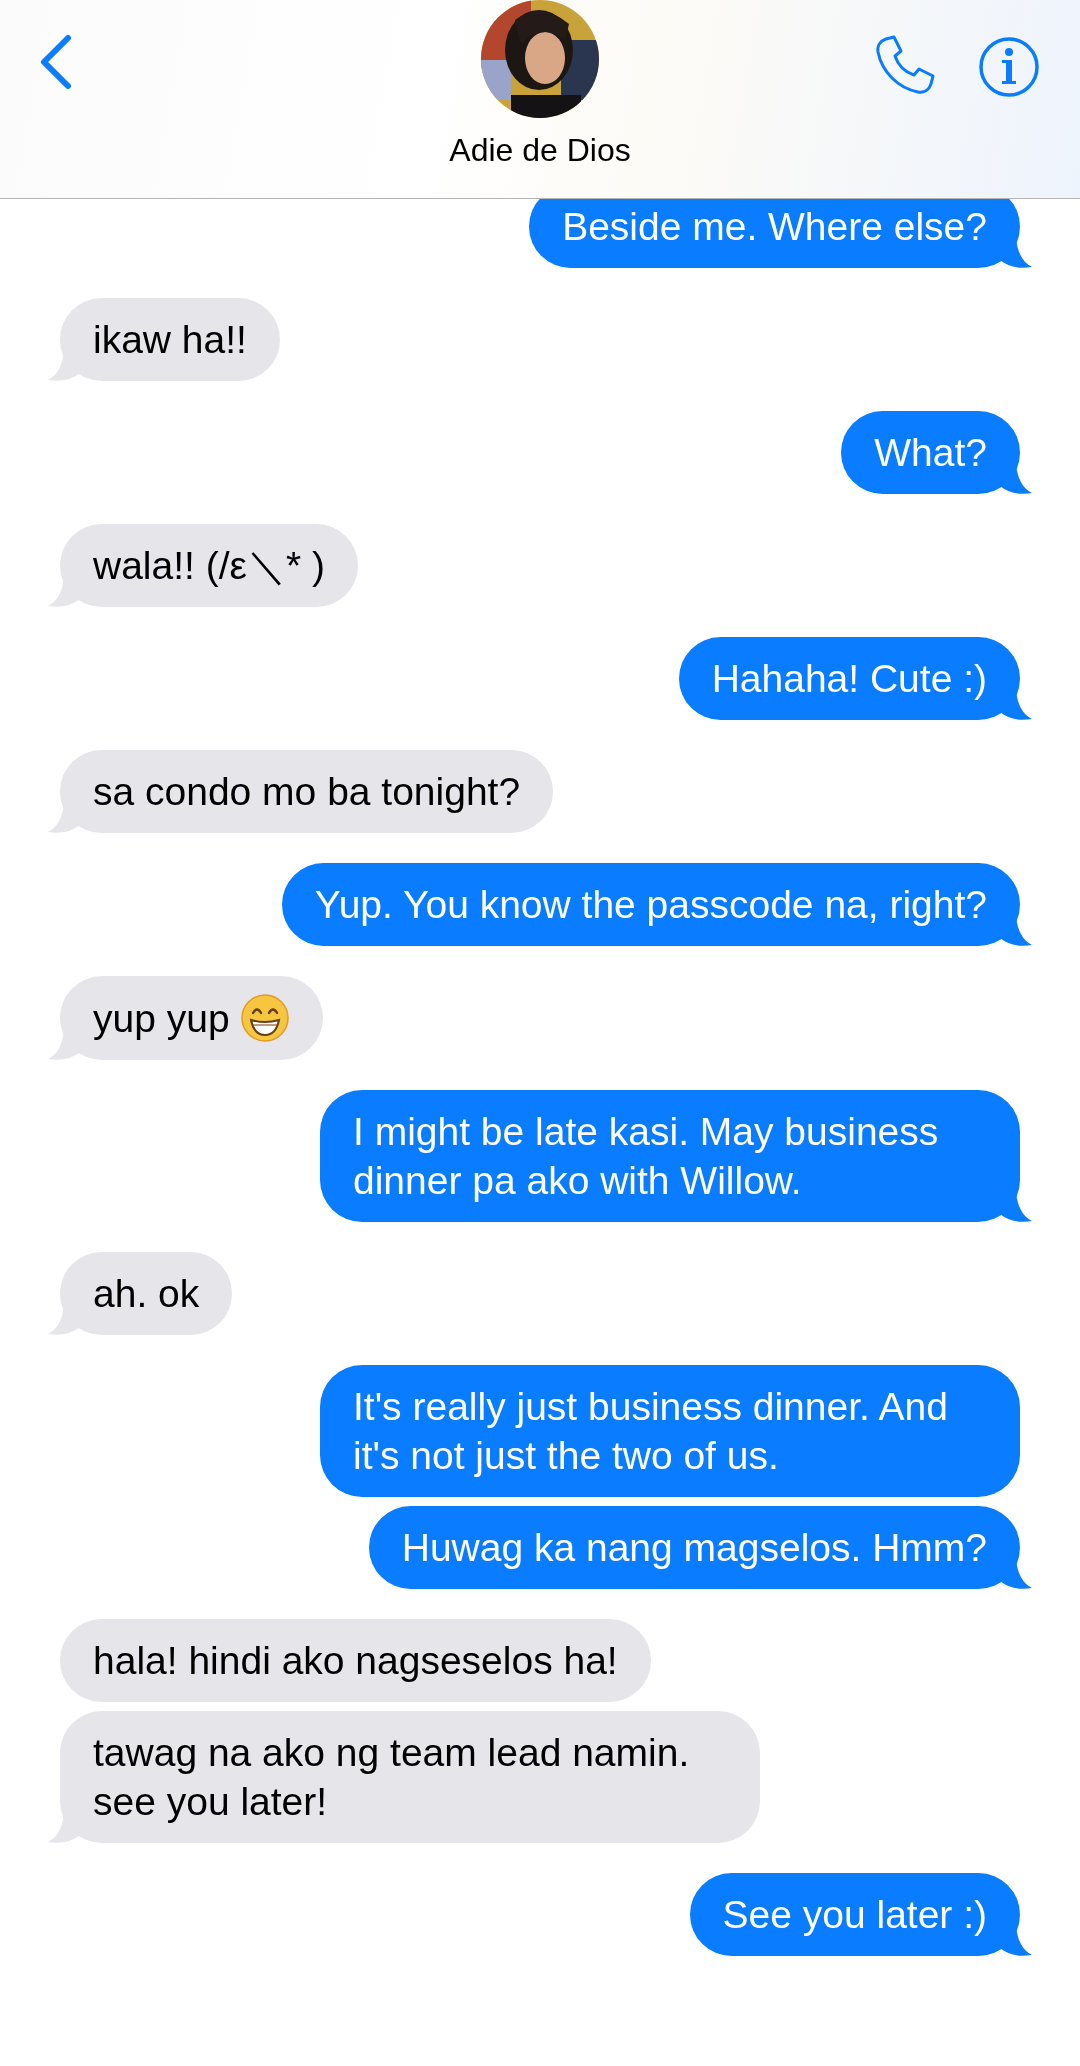 The height and width of the screenshot is (2066, 1080). I want to click on info-icon, so click(1009, 67).